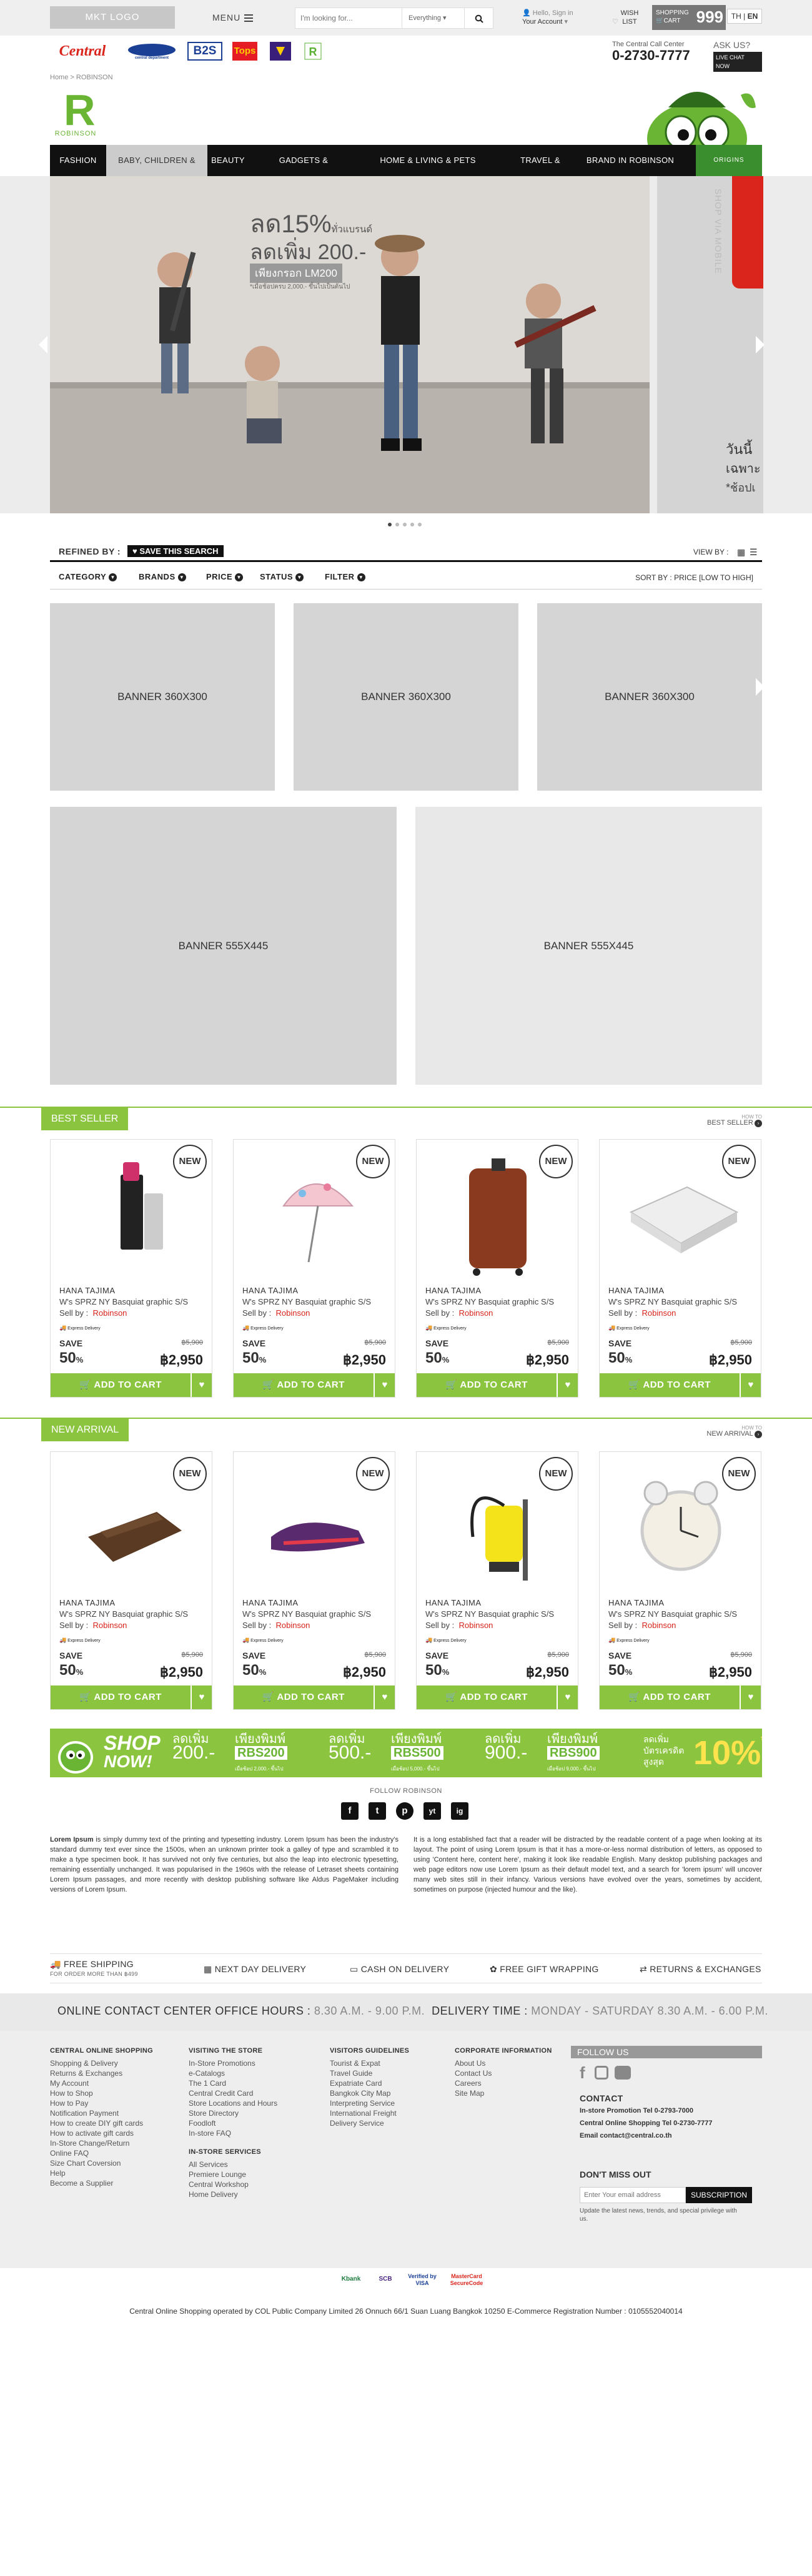  What do you see at coordinates (156, 170) in the screenshot?
I see `nav-baby-children-toys: BABY, CHILDREN & TOYS` at bounding box center [156, 170].